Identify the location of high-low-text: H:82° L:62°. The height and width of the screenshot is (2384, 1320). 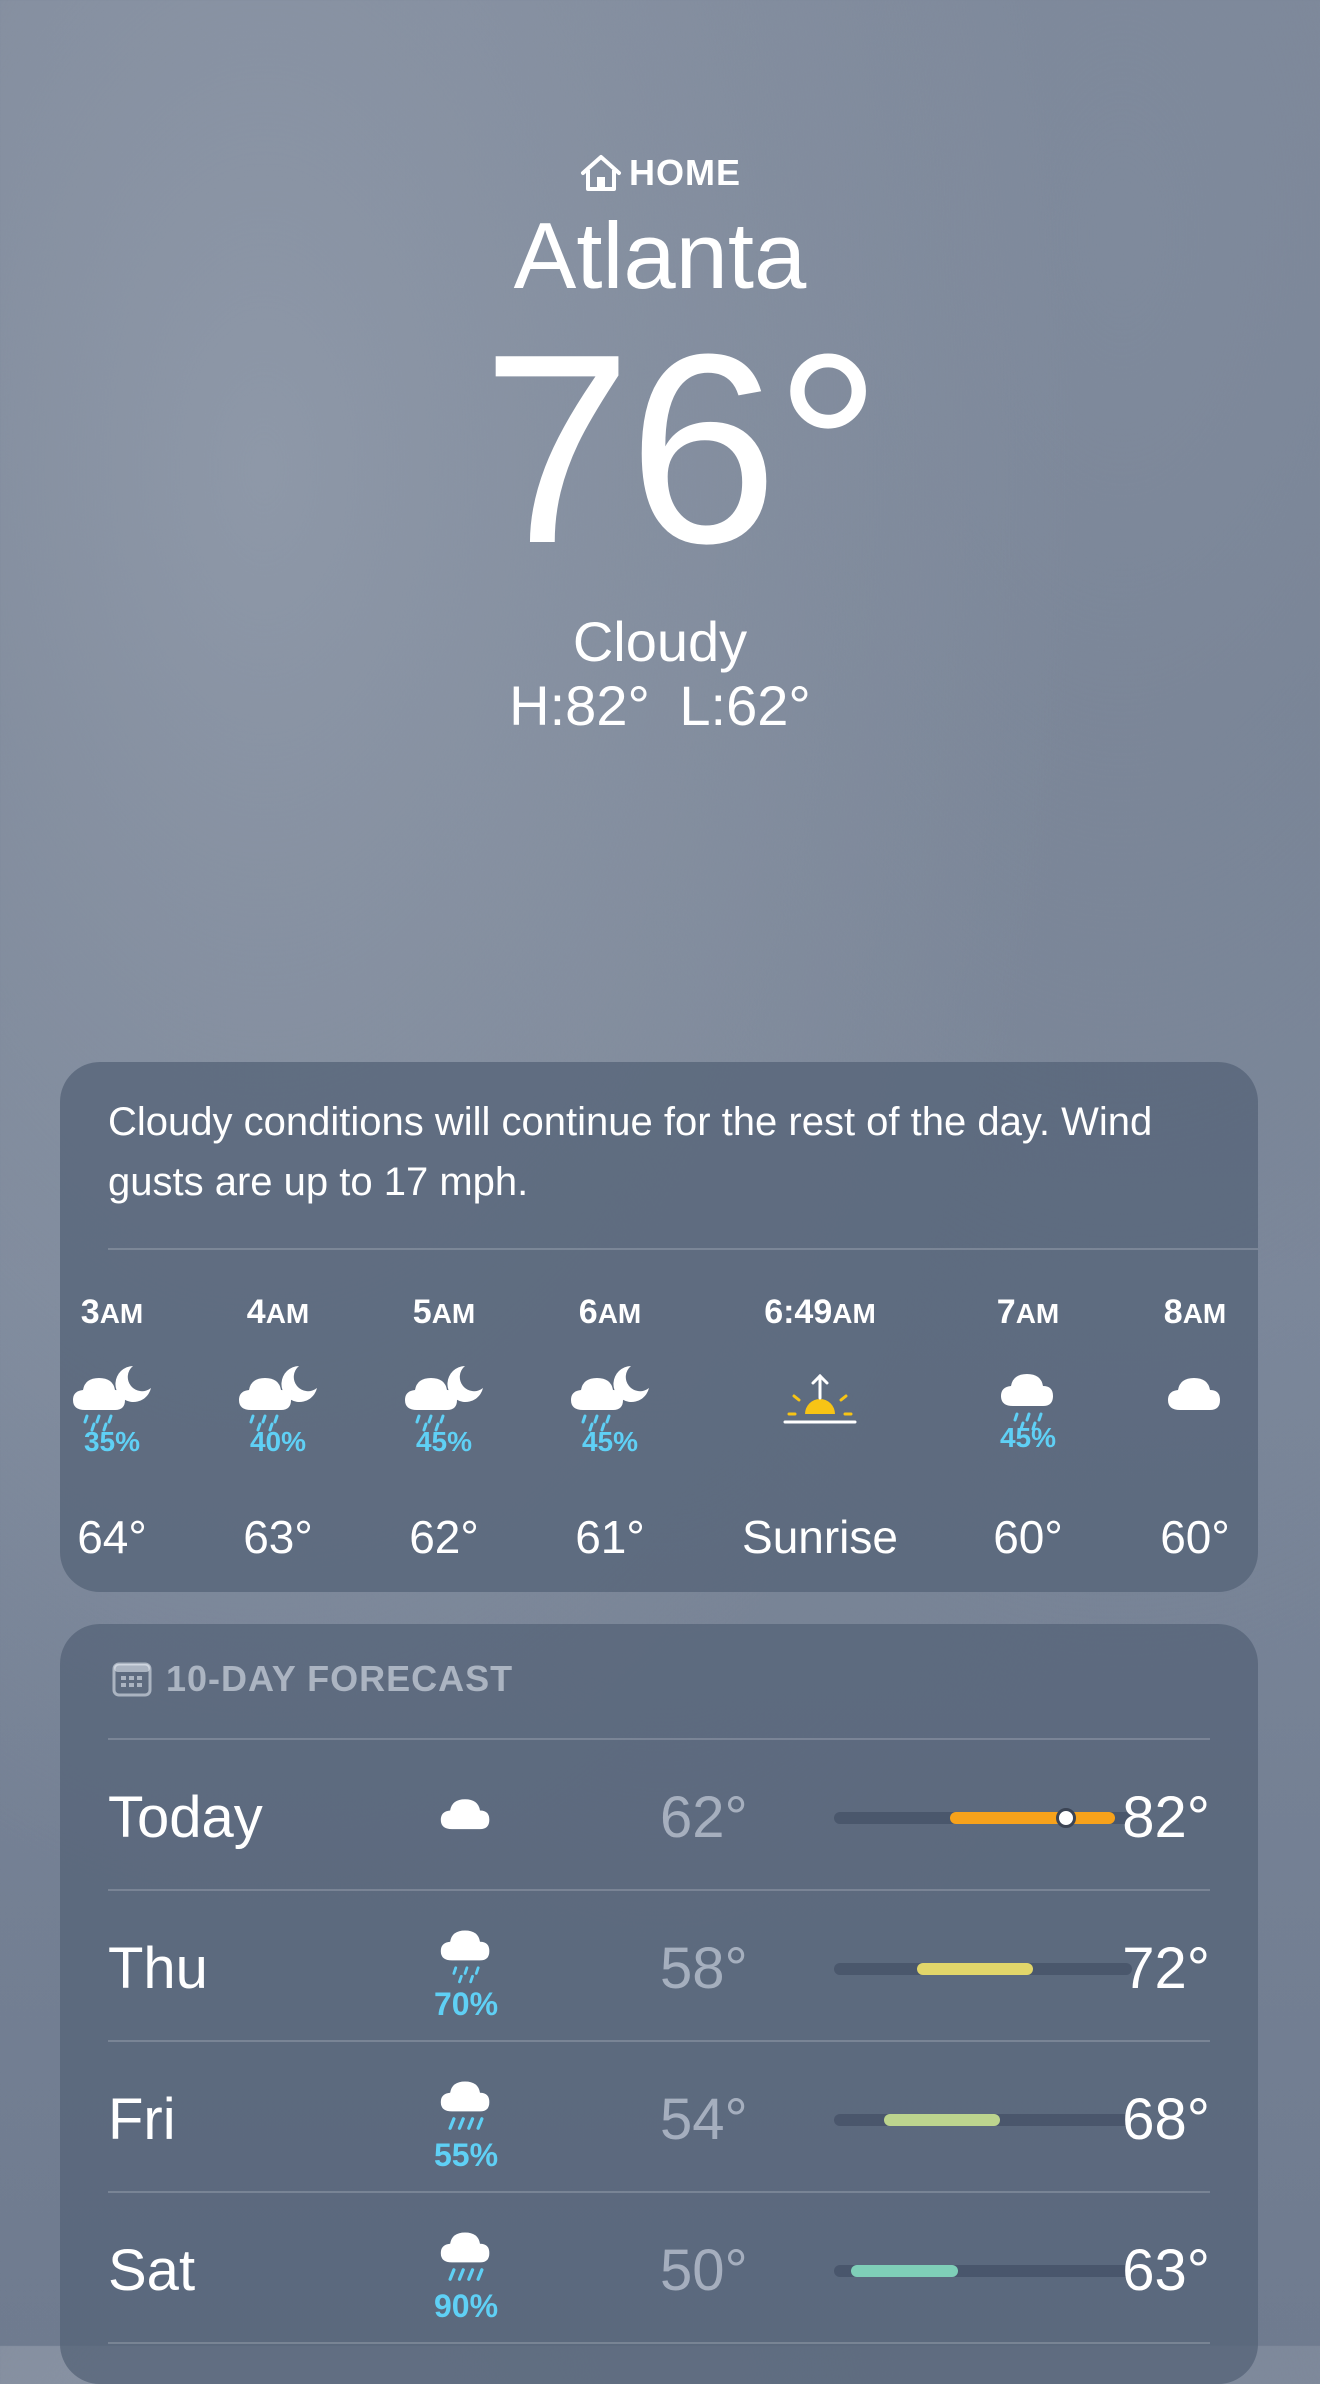
(660, 705).